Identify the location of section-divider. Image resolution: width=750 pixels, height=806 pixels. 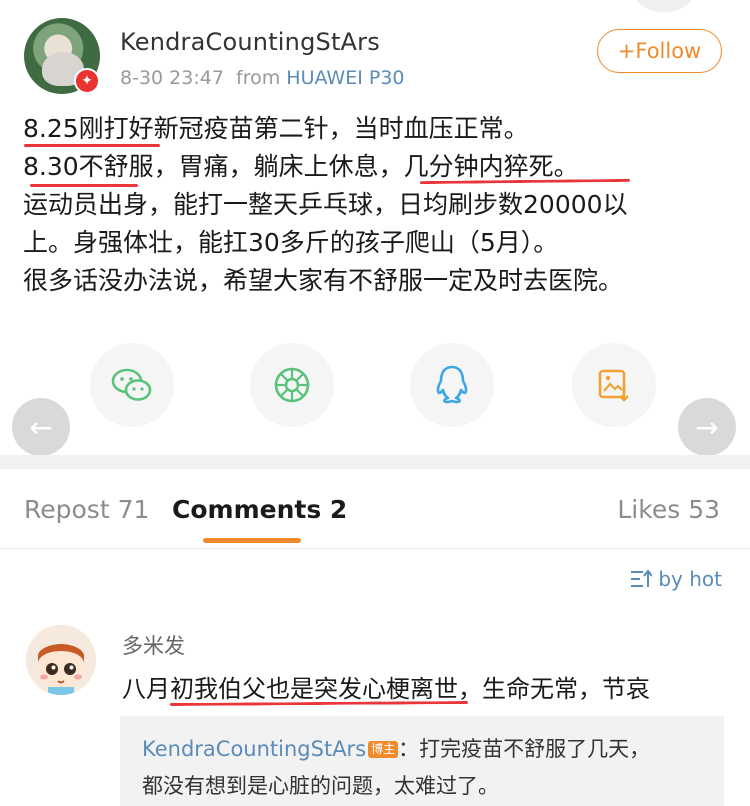
(375, 462).